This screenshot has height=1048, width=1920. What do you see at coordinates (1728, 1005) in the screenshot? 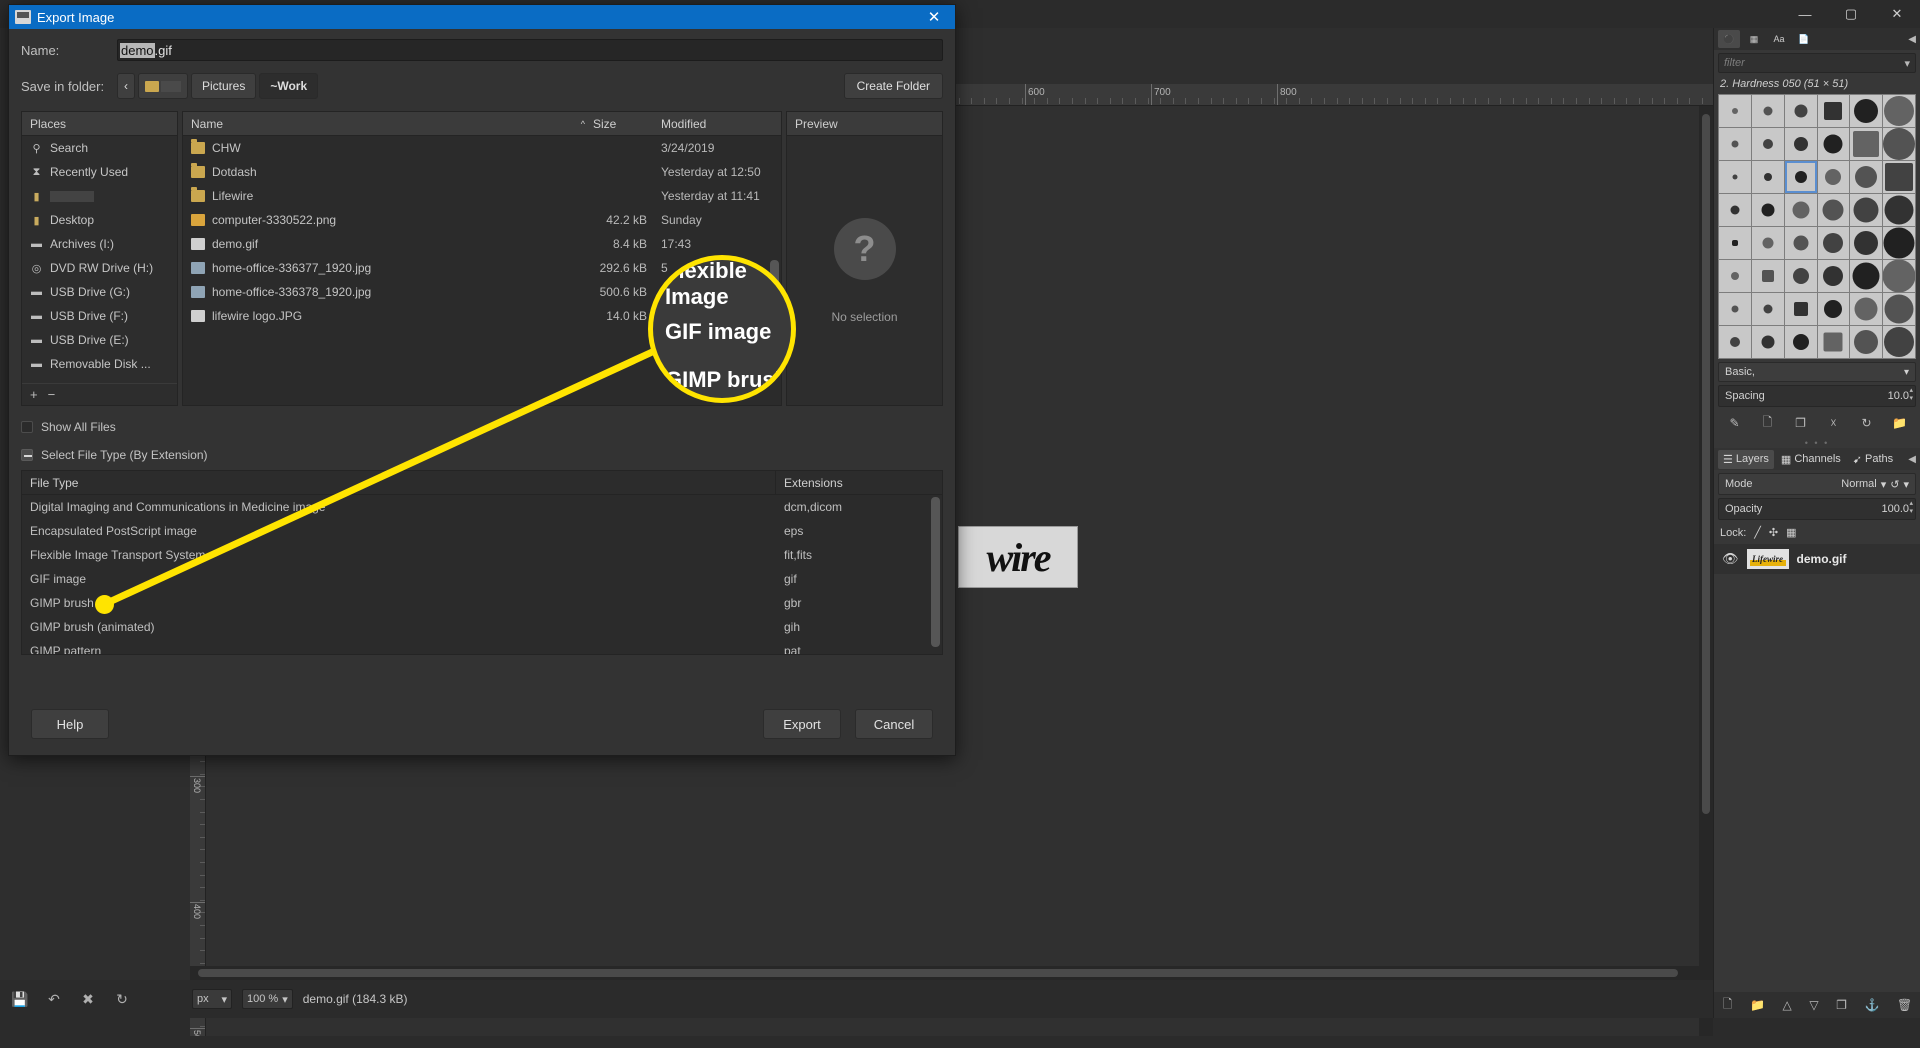
I see `new-layer-icon: 🗋` at bounding box center [1728, 1005].